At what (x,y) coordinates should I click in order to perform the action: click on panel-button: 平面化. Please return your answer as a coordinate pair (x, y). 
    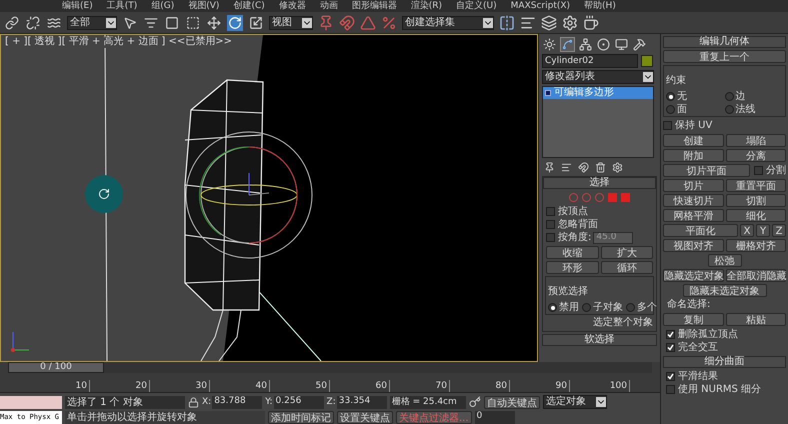
    Looking at the image, I should click on (700, 230).